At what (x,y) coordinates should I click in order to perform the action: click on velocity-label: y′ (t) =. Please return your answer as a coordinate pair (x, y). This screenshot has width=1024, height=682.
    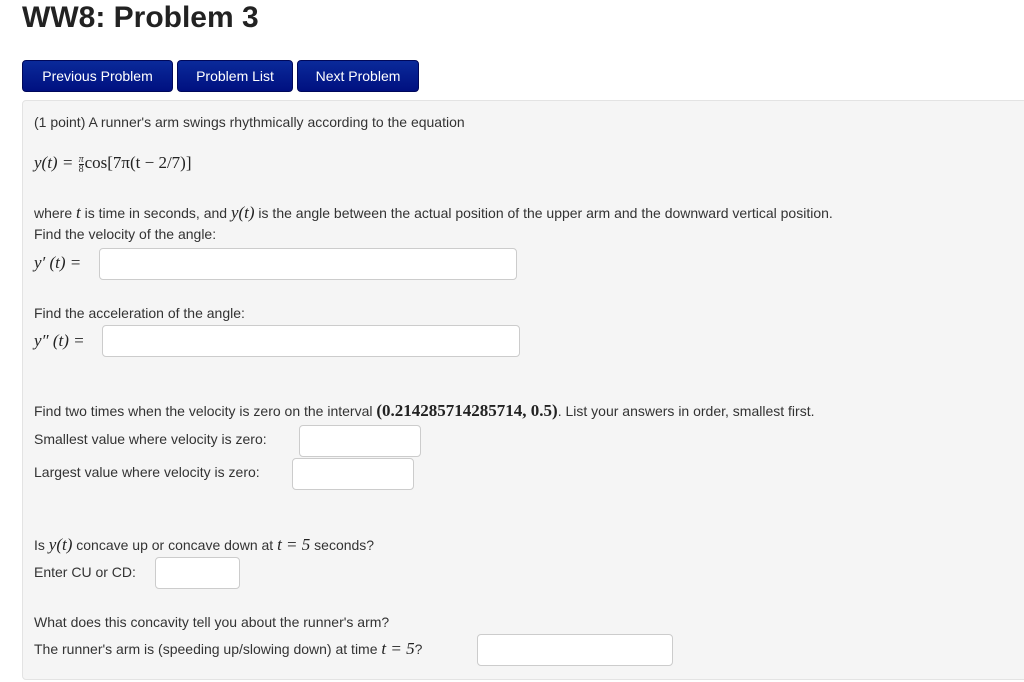
    Looking at the image, I should click on (58, 262).